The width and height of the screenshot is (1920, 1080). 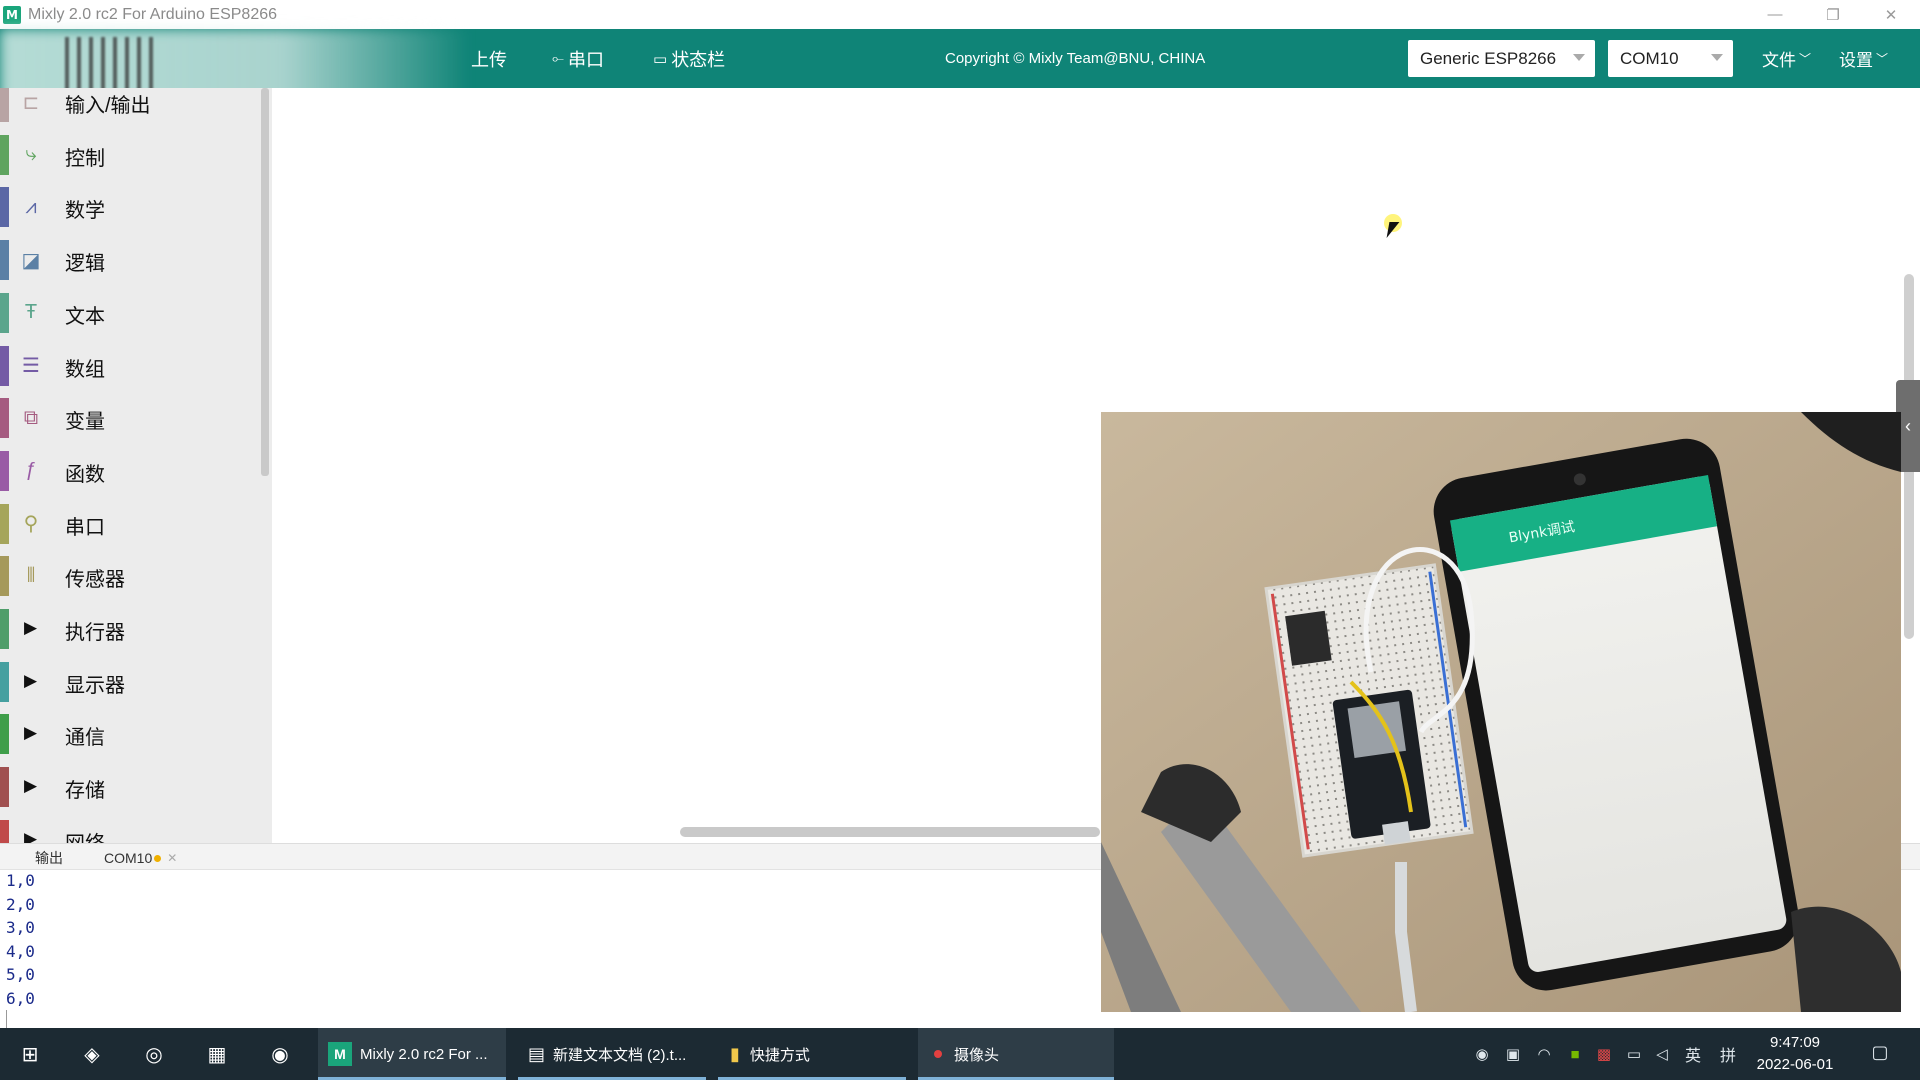 I want to click on window-icon: ▭, so click(x=660, y=59).